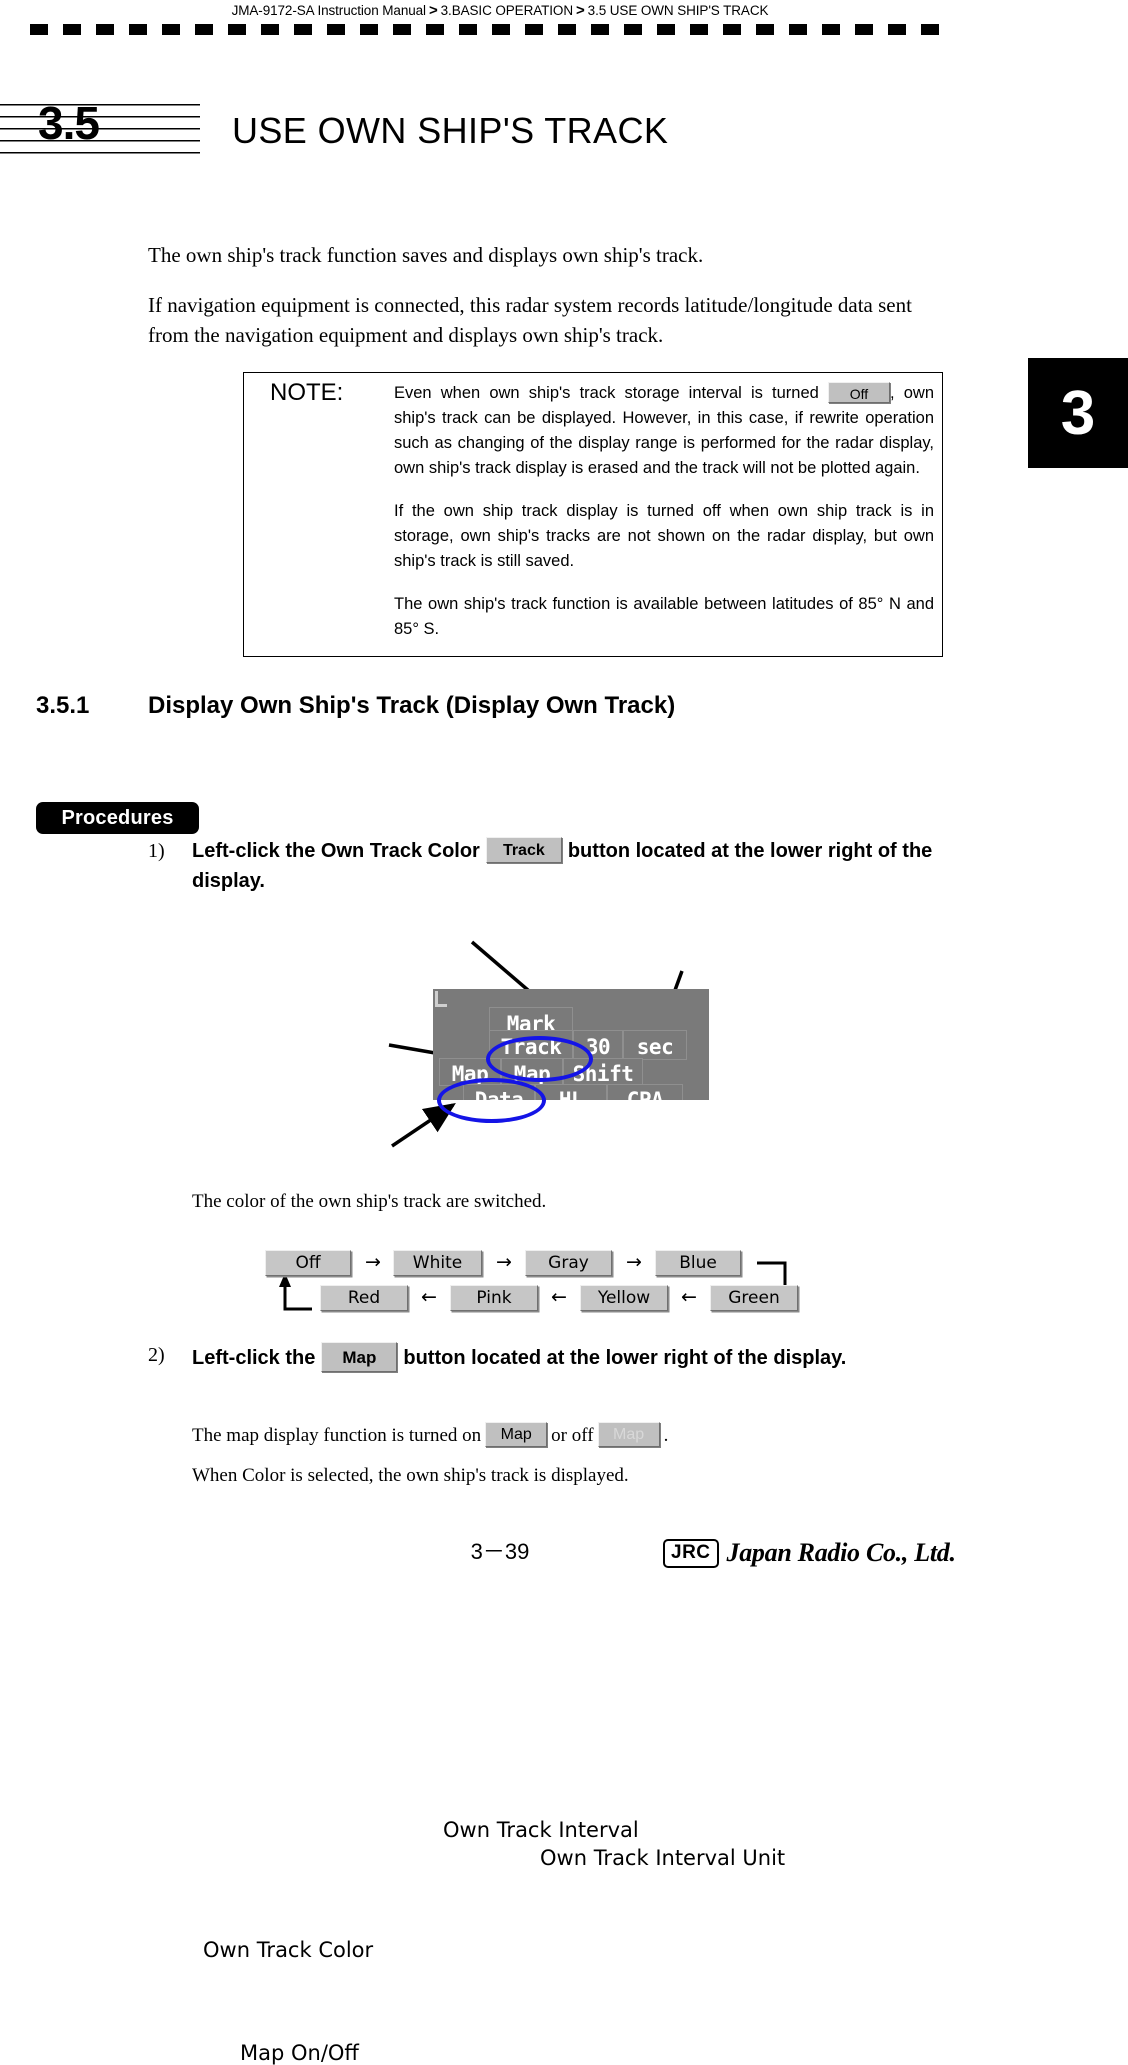 The width and height of the screenshot is (1128, 2065). I want to click on panel-cpa-ring-button: CPARing, so click(645, 1092).